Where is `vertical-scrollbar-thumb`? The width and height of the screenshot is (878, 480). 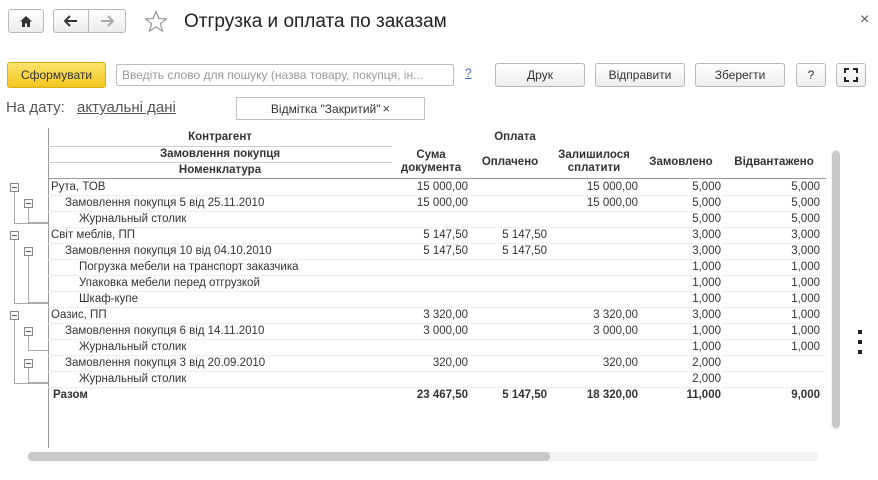
vertical-scrollbar-thumb is located at coordinates (836, 289).